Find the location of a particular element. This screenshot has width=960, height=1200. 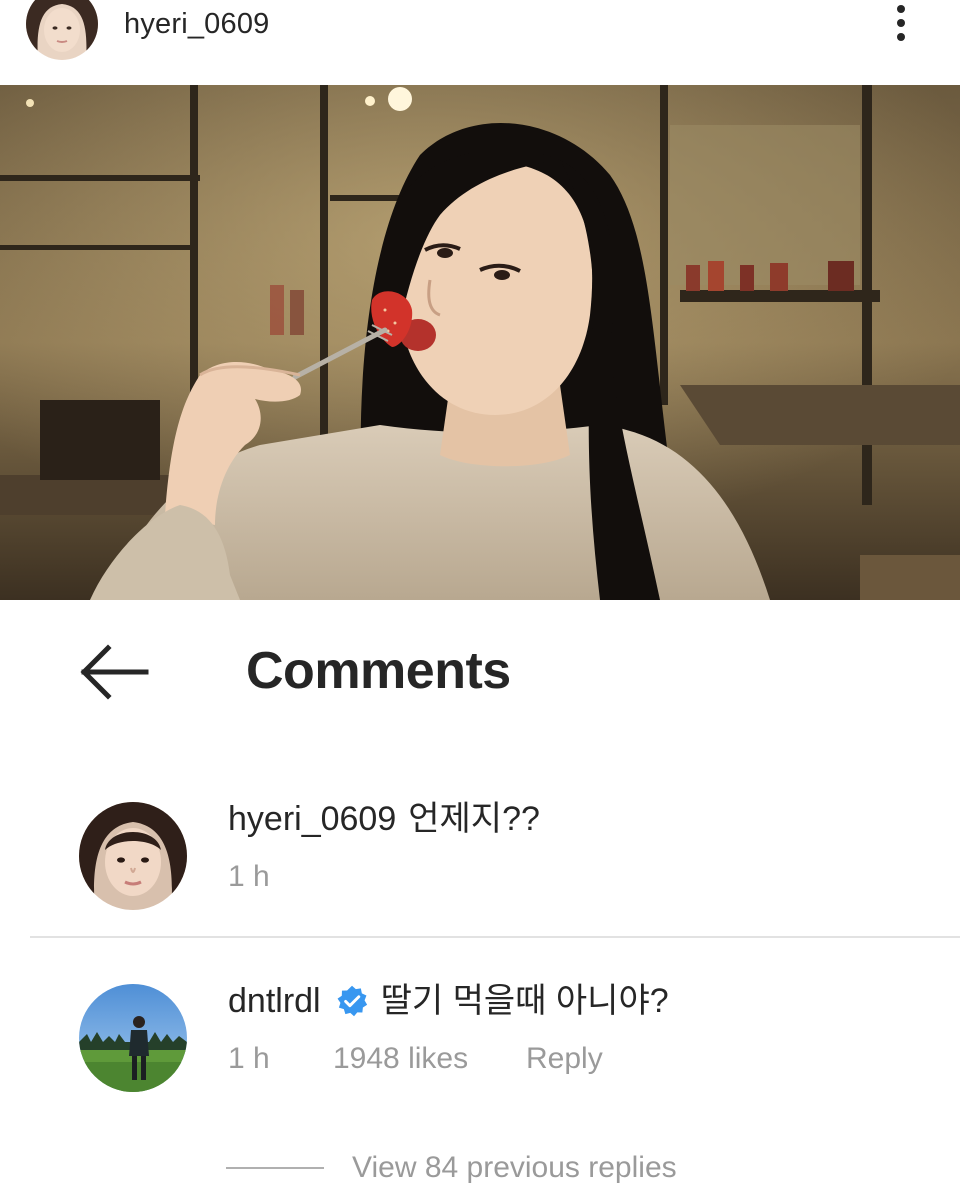

view-replies-label: View 84 previous replies is located at coordinates (514, 1167).